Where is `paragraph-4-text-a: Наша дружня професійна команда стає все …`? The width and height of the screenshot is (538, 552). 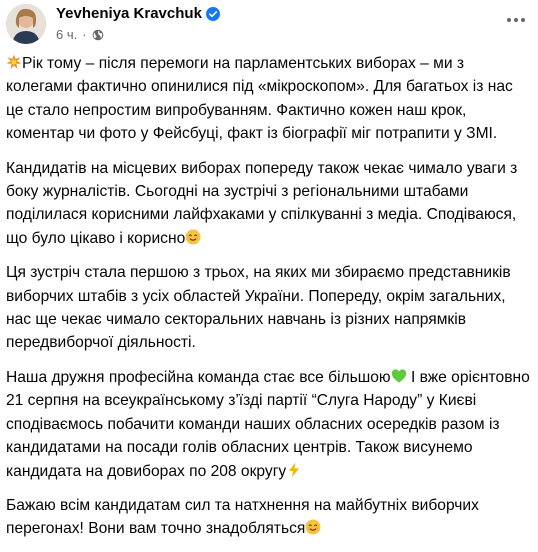 paragraph-4-text-a: Наша дружня професійна команда стає все … is located at coordinates (198, 377).